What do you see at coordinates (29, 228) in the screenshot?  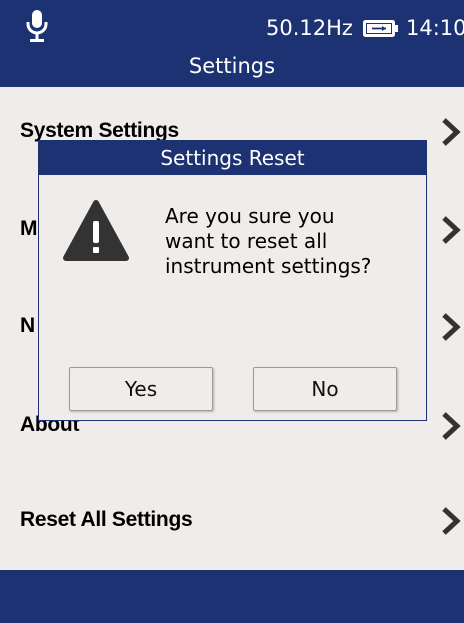 I see `menu-item-label: M` at bounding box center [29, 228].